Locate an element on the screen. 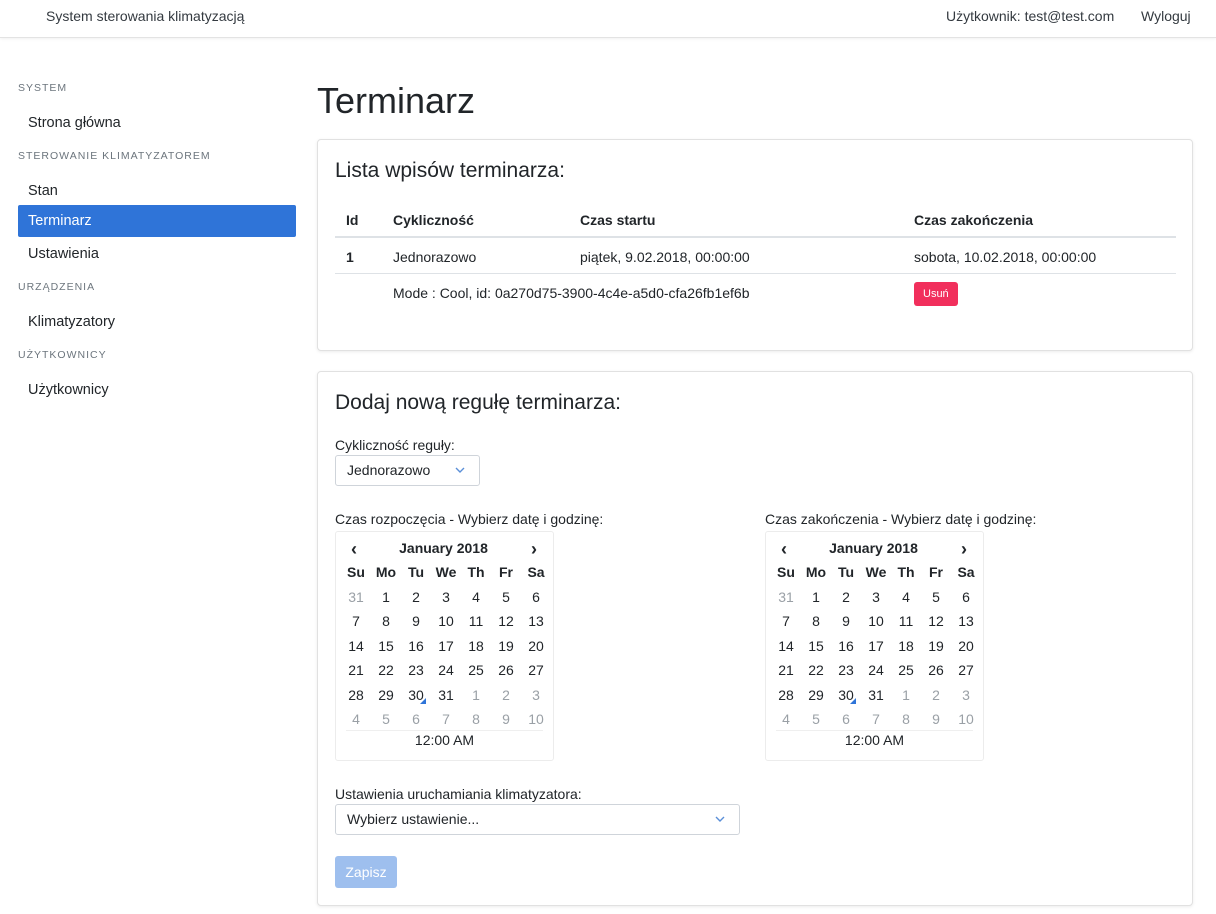  save-button: Zapisz is located at coordinates (366, 872).